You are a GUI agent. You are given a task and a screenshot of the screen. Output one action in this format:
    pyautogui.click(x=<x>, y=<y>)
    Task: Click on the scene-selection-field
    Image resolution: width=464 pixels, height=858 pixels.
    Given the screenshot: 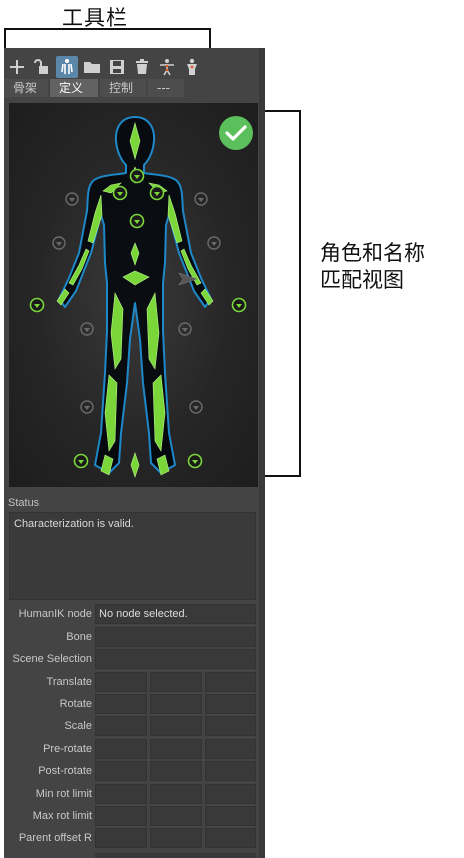 What is the action you would take?
    pyautogui.click(x=175, y=659)
    